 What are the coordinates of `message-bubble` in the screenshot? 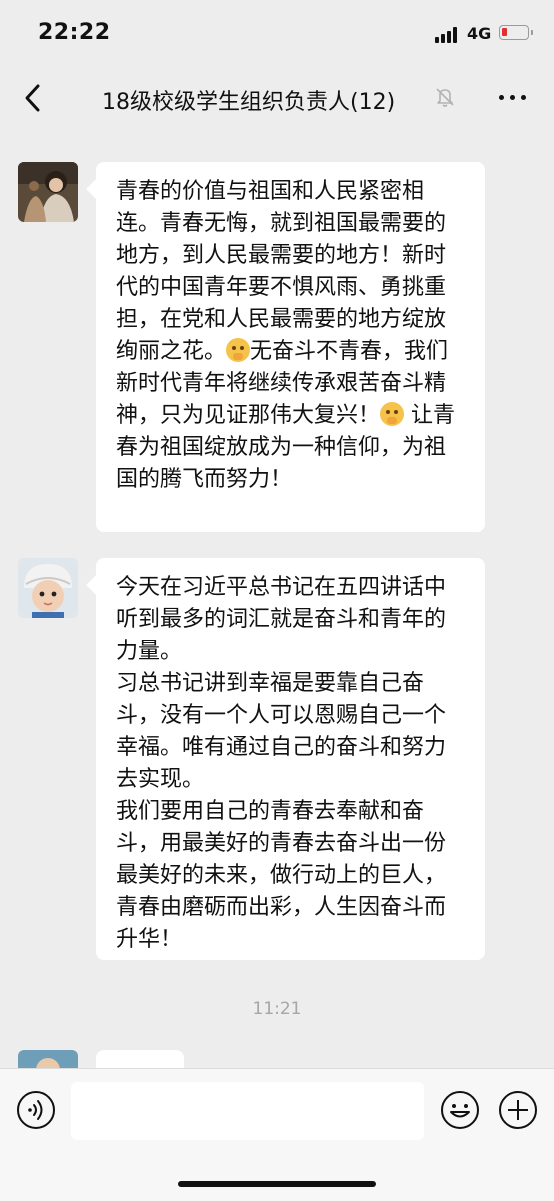 It's located at (140, 1059).